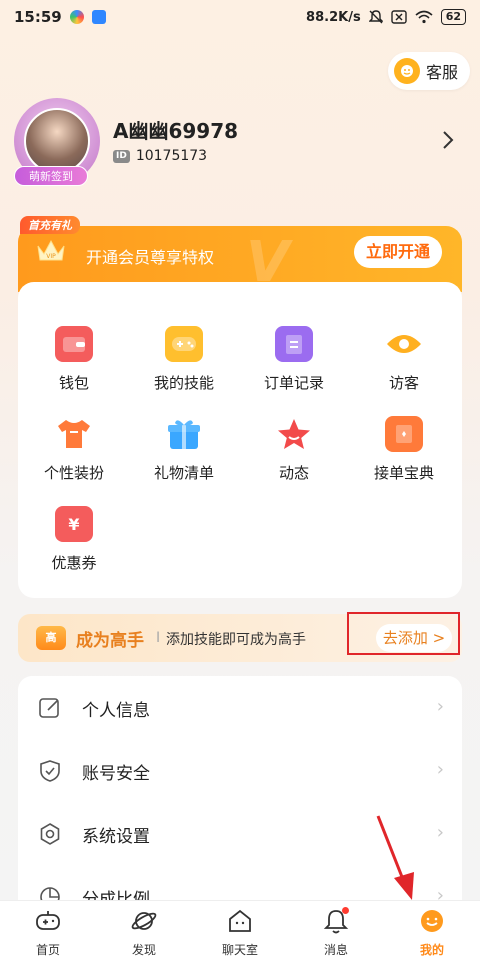 This screenshot has height=960, width=480. I want to click on grid-label: 动态, so click(293, 473).